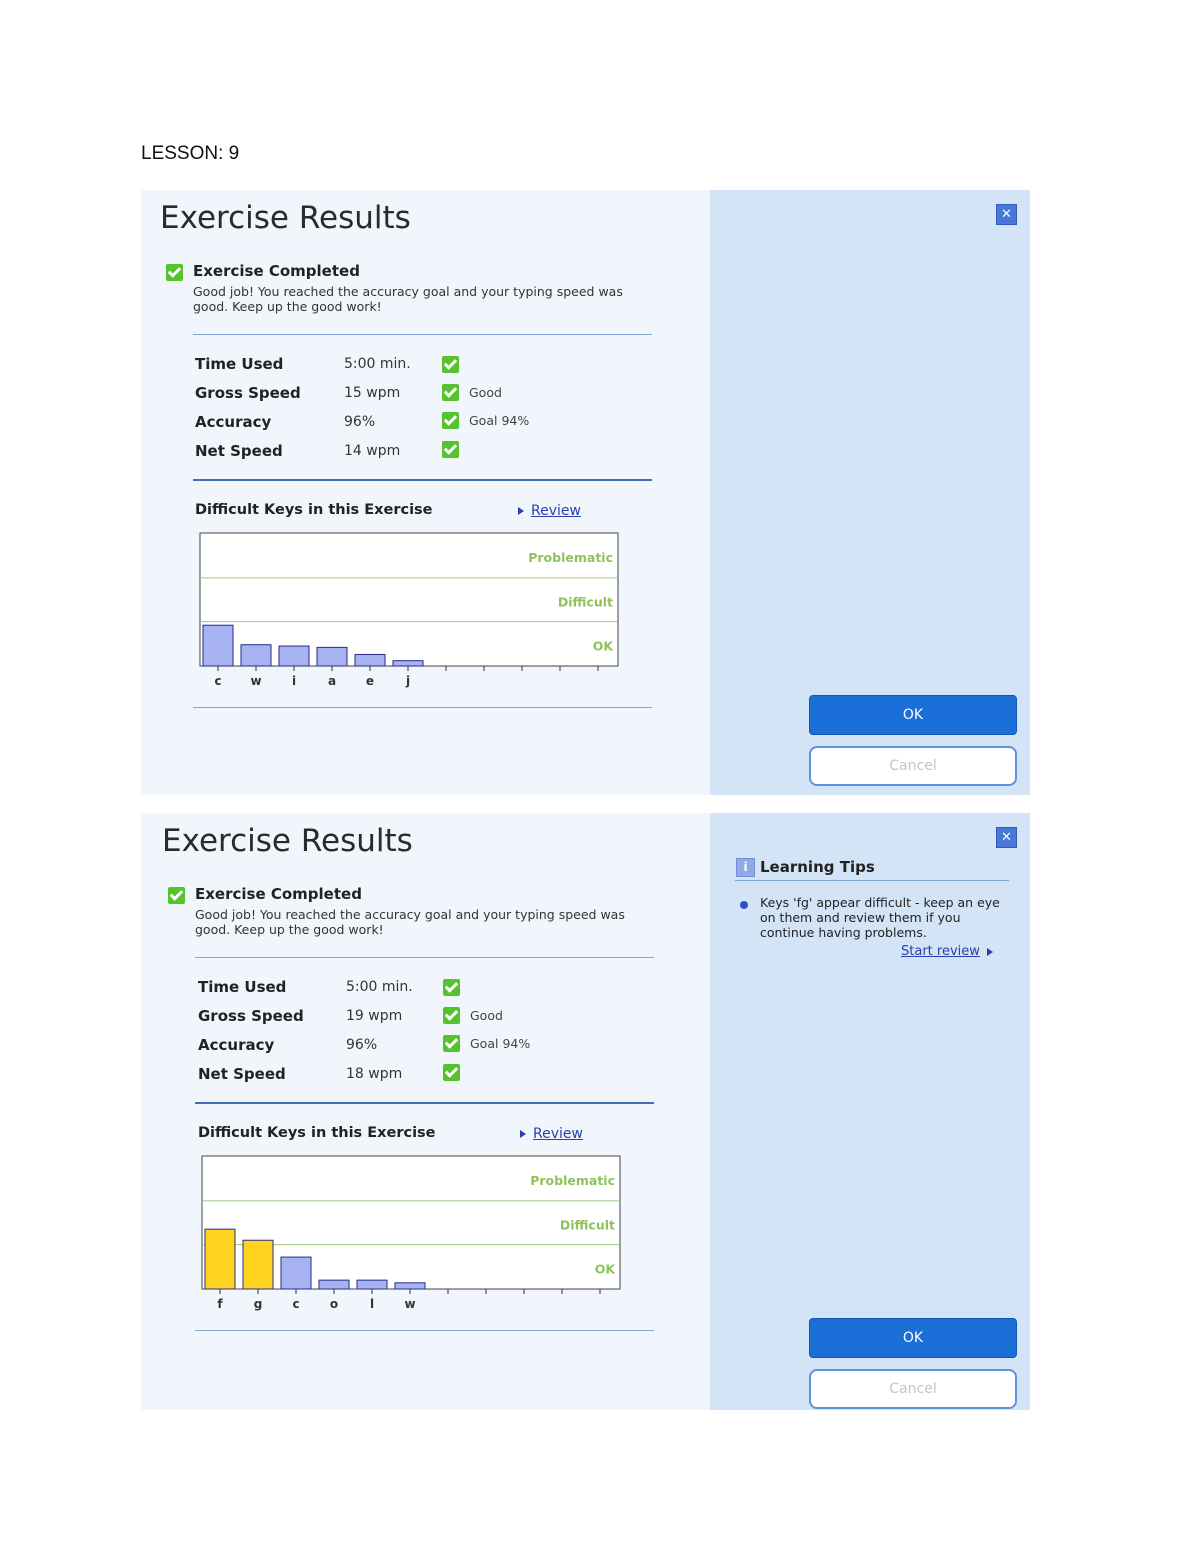 Image resolution: width=1200 pixels, height=1553 pixels. Describe the element at coordinates (745, 867) in the screenshot. I see `info-icon: i` at that location.